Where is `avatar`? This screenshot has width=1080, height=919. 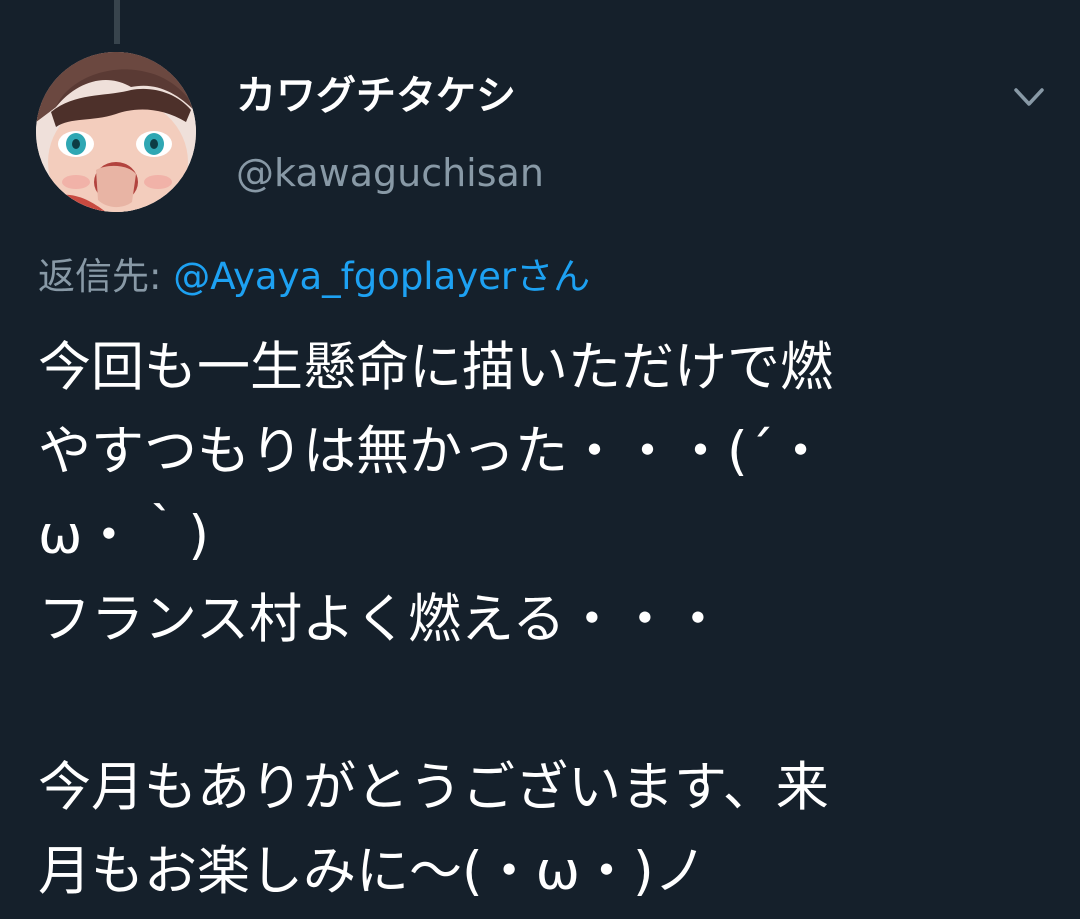 avatar is located at coordinates (116, 132).